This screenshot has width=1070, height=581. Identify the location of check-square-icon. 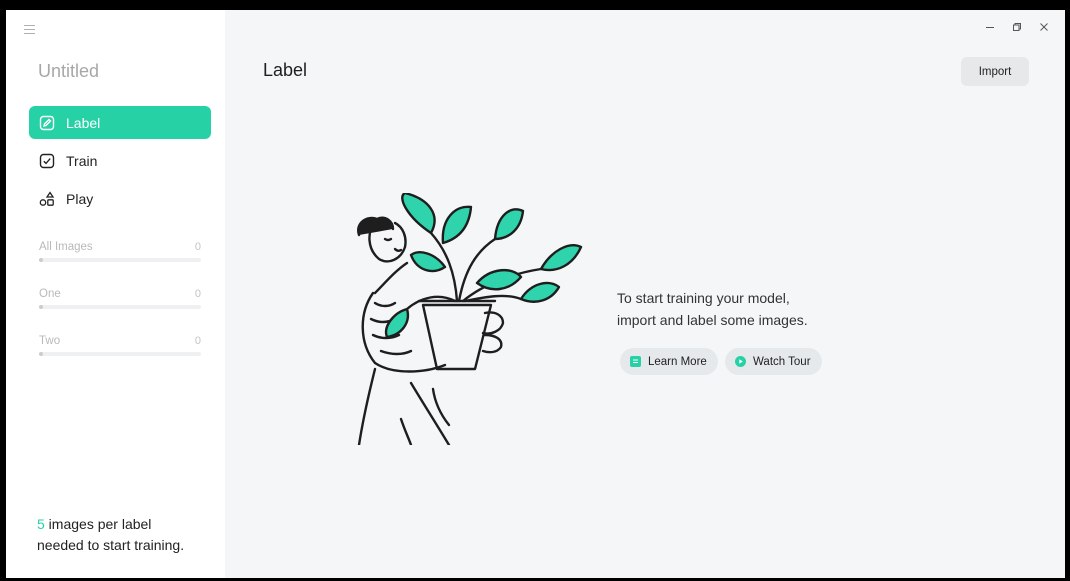
(47, 161).